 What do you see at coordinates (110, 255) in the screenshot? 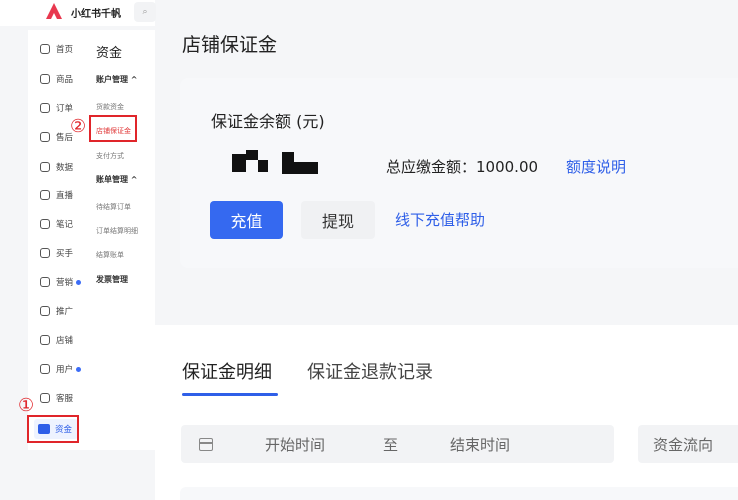
I see `sub-nav-link-settlement-bills: 结算账单` at bounding box center [110, 255].